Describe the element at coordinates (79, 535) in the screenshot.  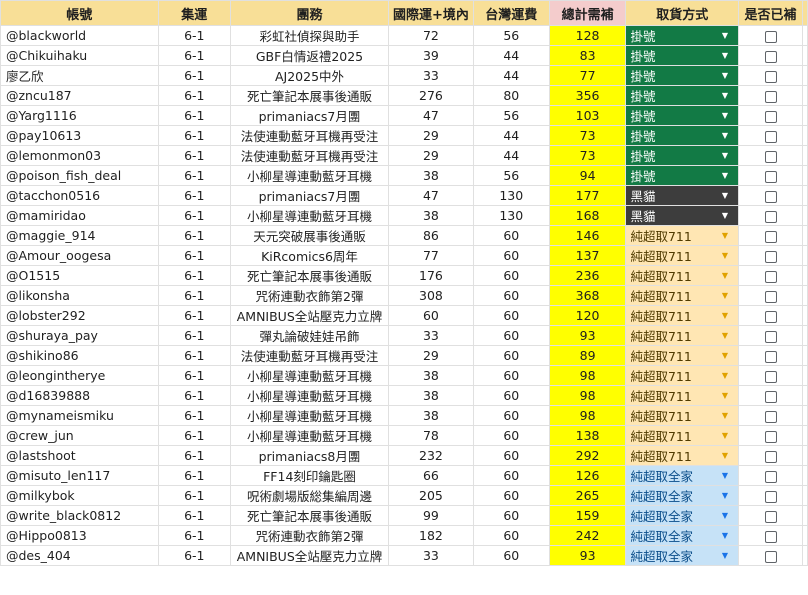
I see `account-cell: @Hippo0813` at that location.